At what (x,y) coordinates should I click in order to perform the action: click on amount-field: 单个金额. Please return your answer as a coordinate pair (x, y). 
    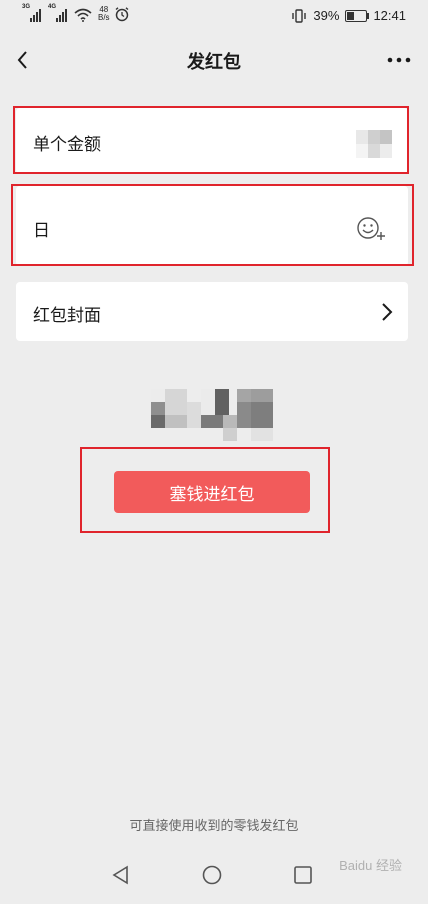
    Looking at the image, I should click on (212, 141).